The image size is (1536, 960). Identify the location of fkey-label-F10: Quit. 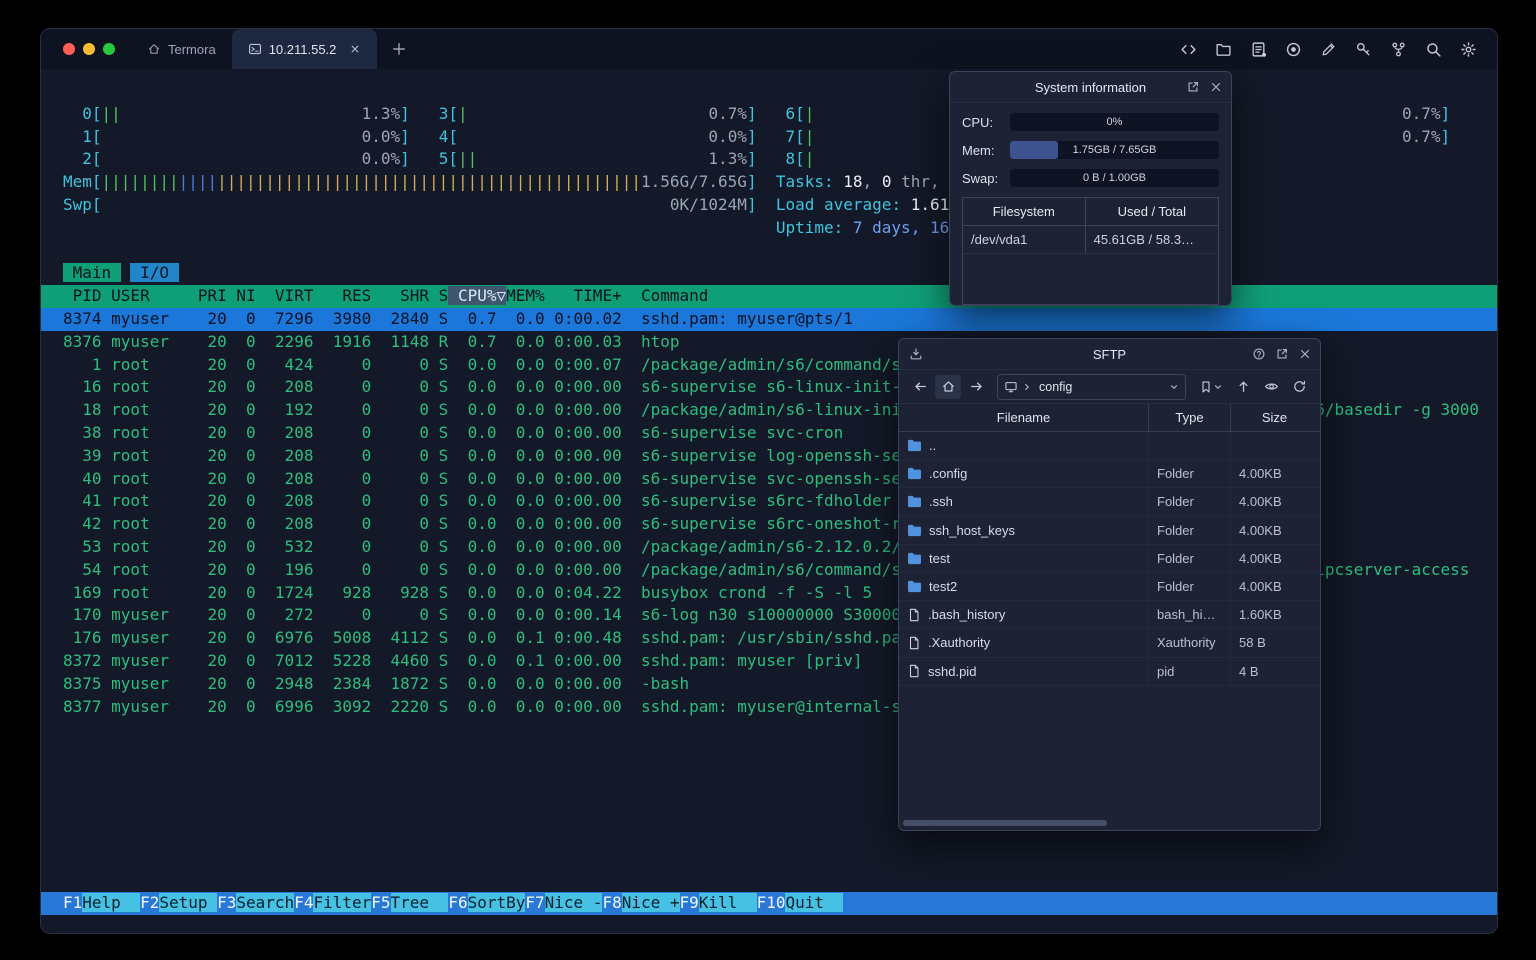
(814, 903).